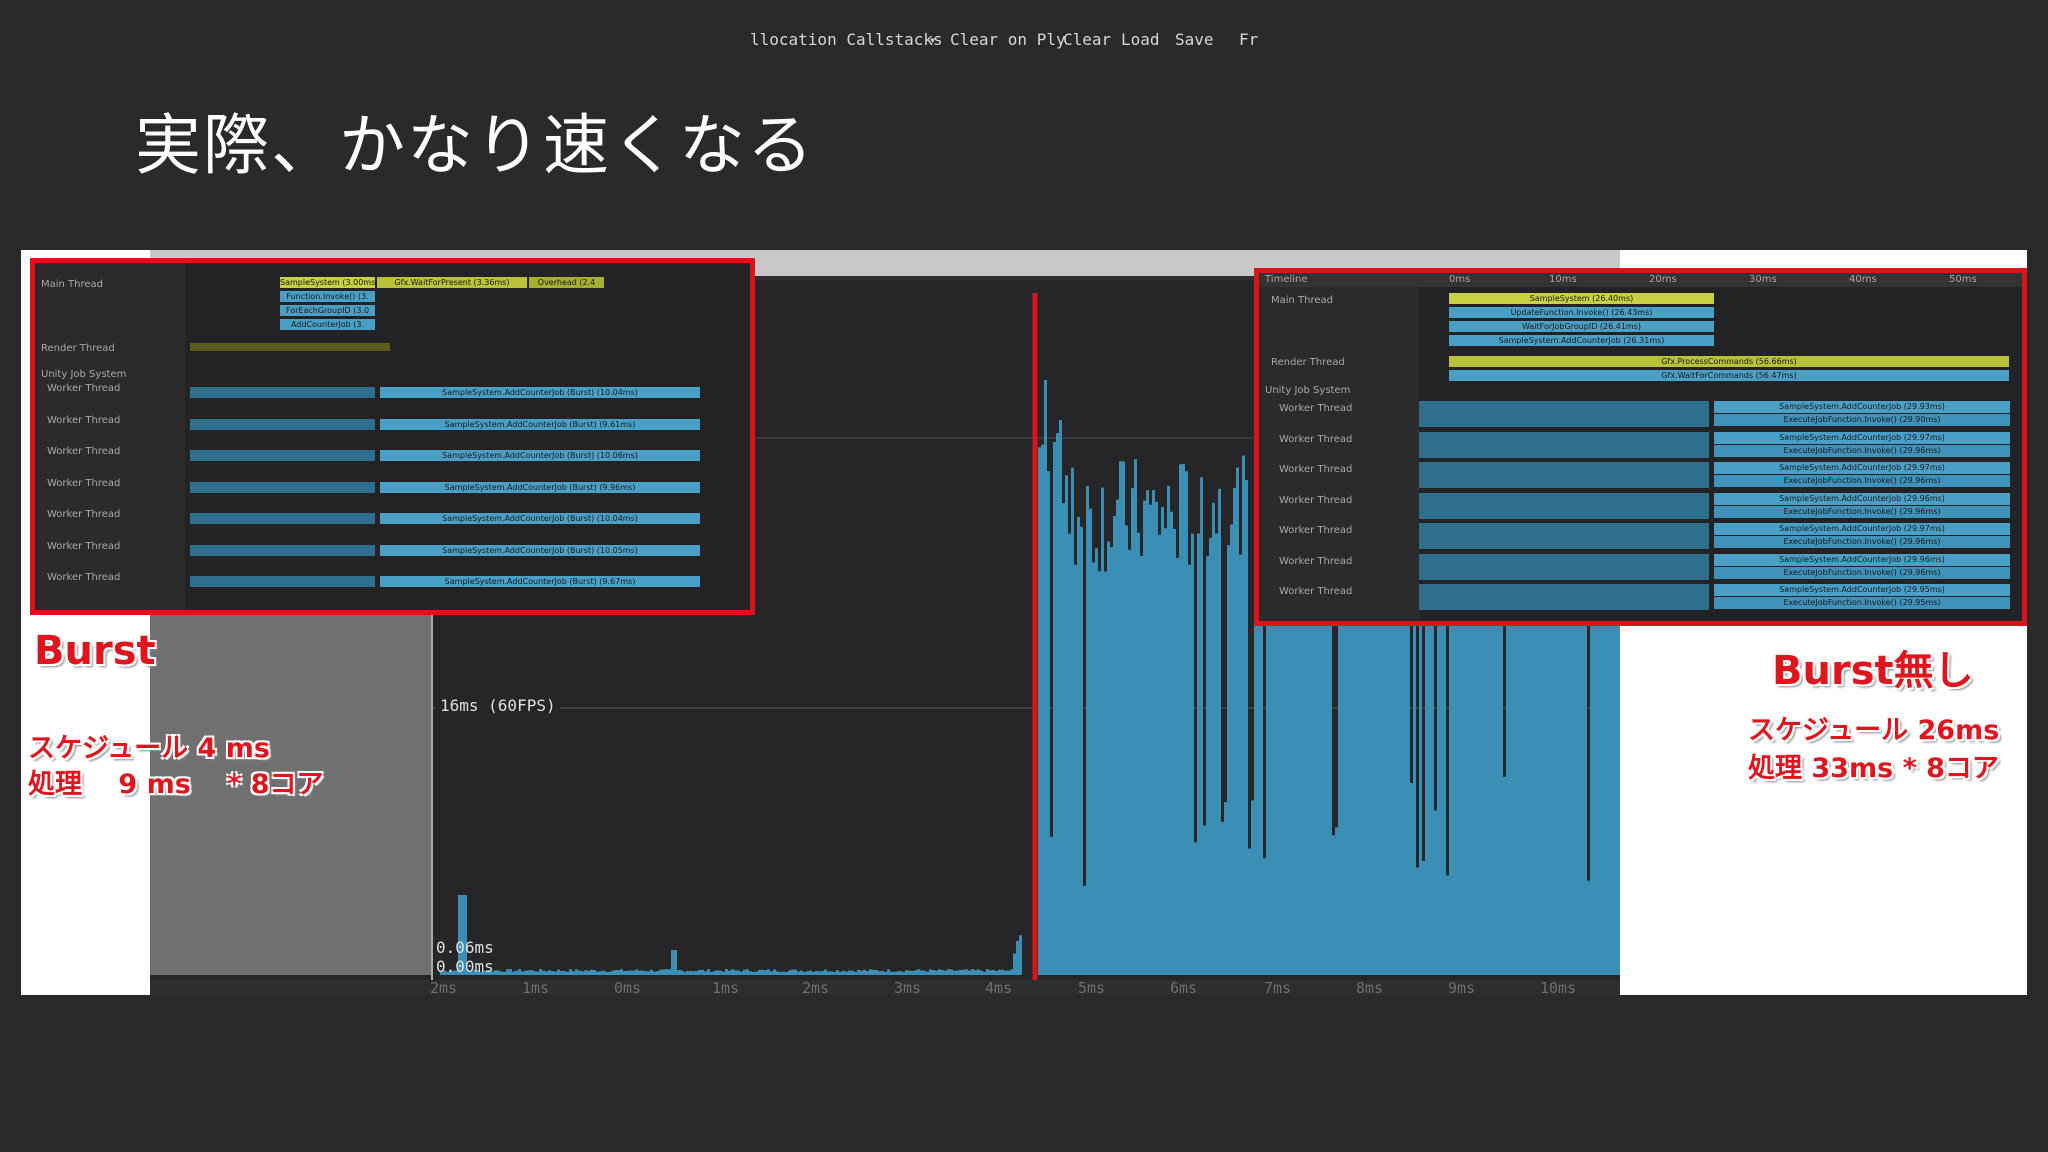  I want to click on noburst-main-bar: SampleSystem (26.40ms), so click(1581, 298).